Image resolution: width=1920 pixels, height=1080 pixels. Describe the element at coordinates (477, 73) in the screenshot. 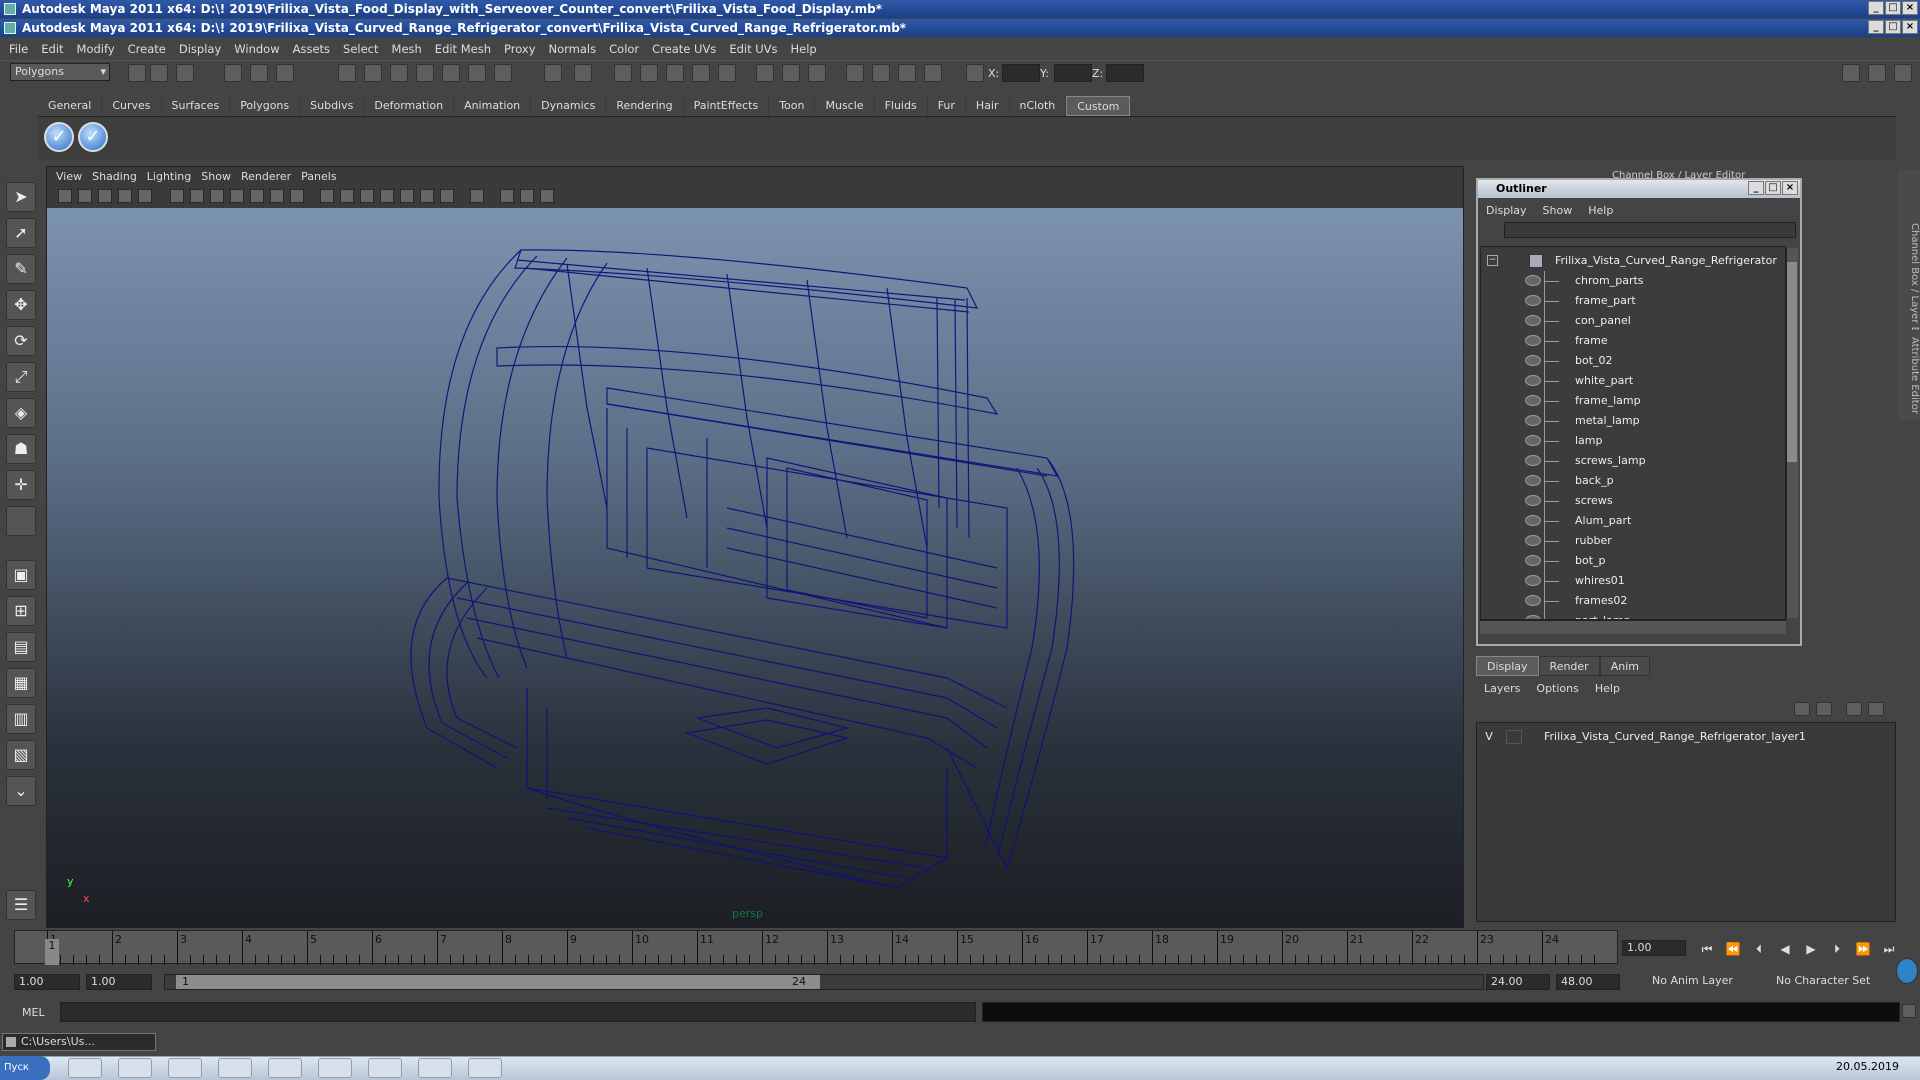

I see `history-icon` at that location.